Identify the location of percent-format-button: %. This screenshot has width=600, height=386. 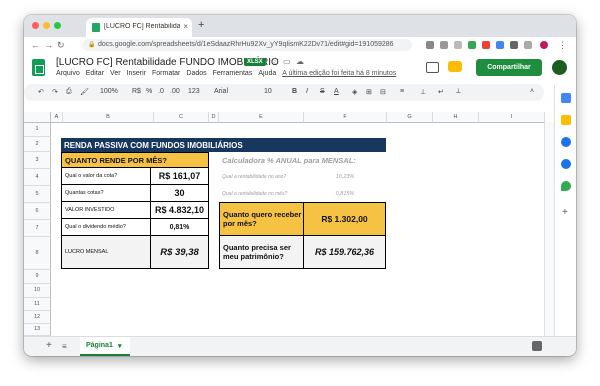
(149, 91).